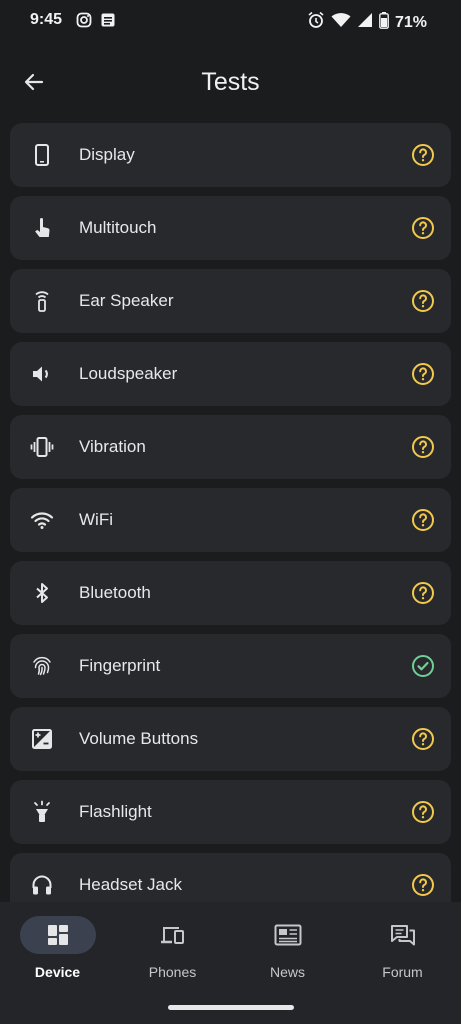 This screenshot has width=461, height=1024. Describe the element at coordinates (230, 520) in the screenshot. I see `test-row-wifi: WiFi` at that location.